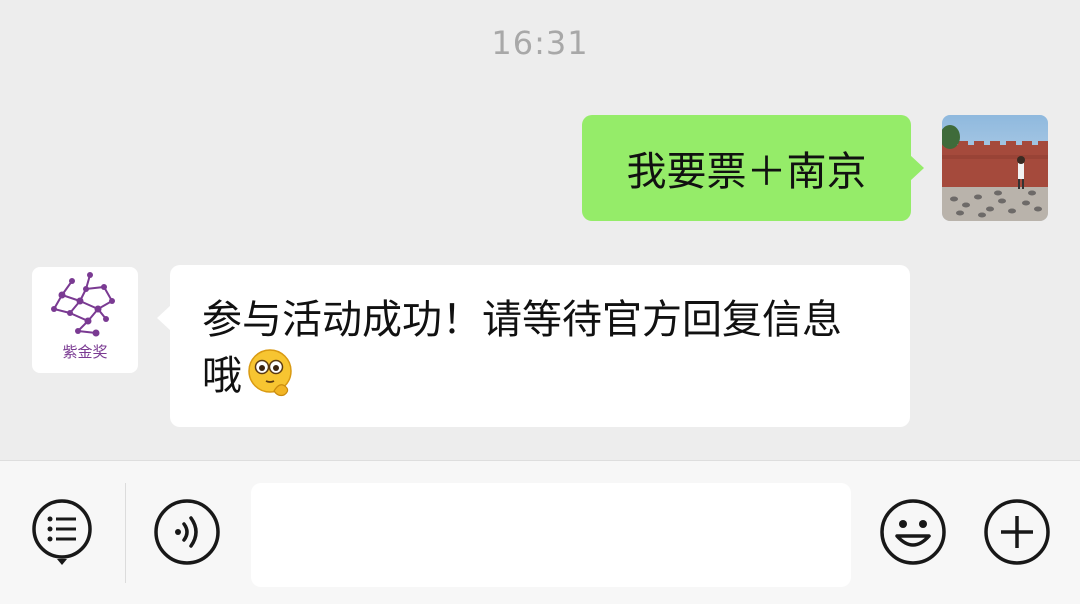 This screenshot has width=1080, height=604. Describe the element at coordinates (85, 320) in the screenshot. I see `sender-avatar-logo: 紫金奖` at that location.